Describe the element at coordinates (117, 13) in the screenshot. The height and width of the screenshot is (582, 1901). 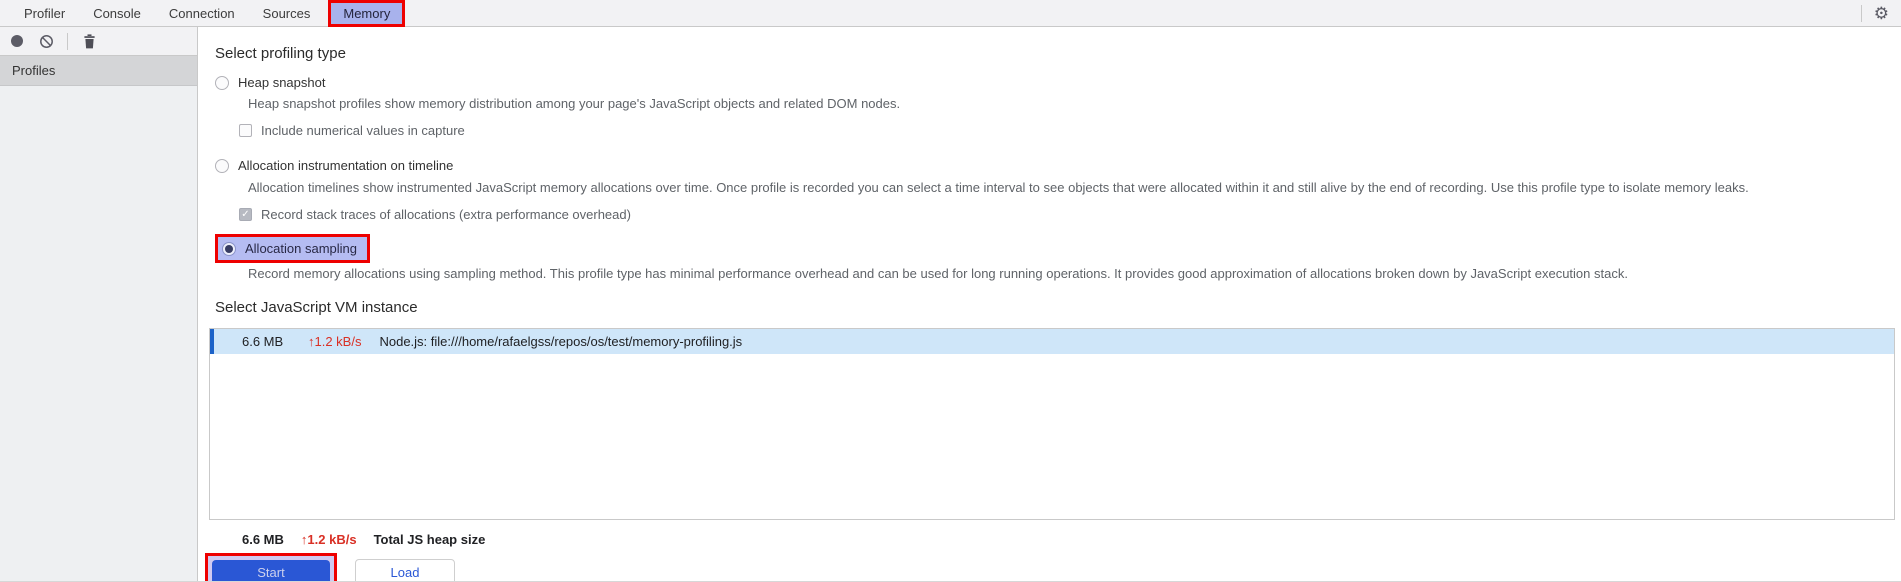
I see `tab-console: Console` at that location.